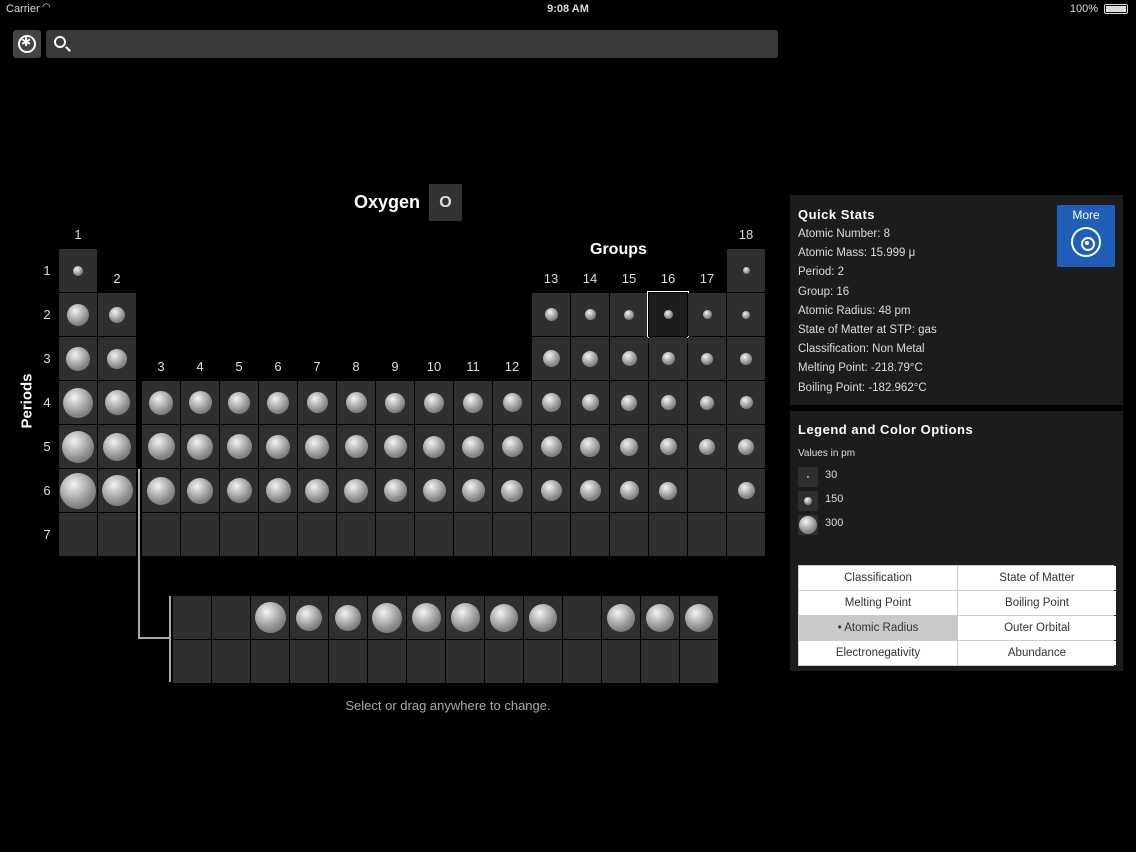 This screenshot has width=1136, height=852. What do you see at coordinates (412, 44) in the screenshot?
I see `search-bar` at bounding box center [412, 44].